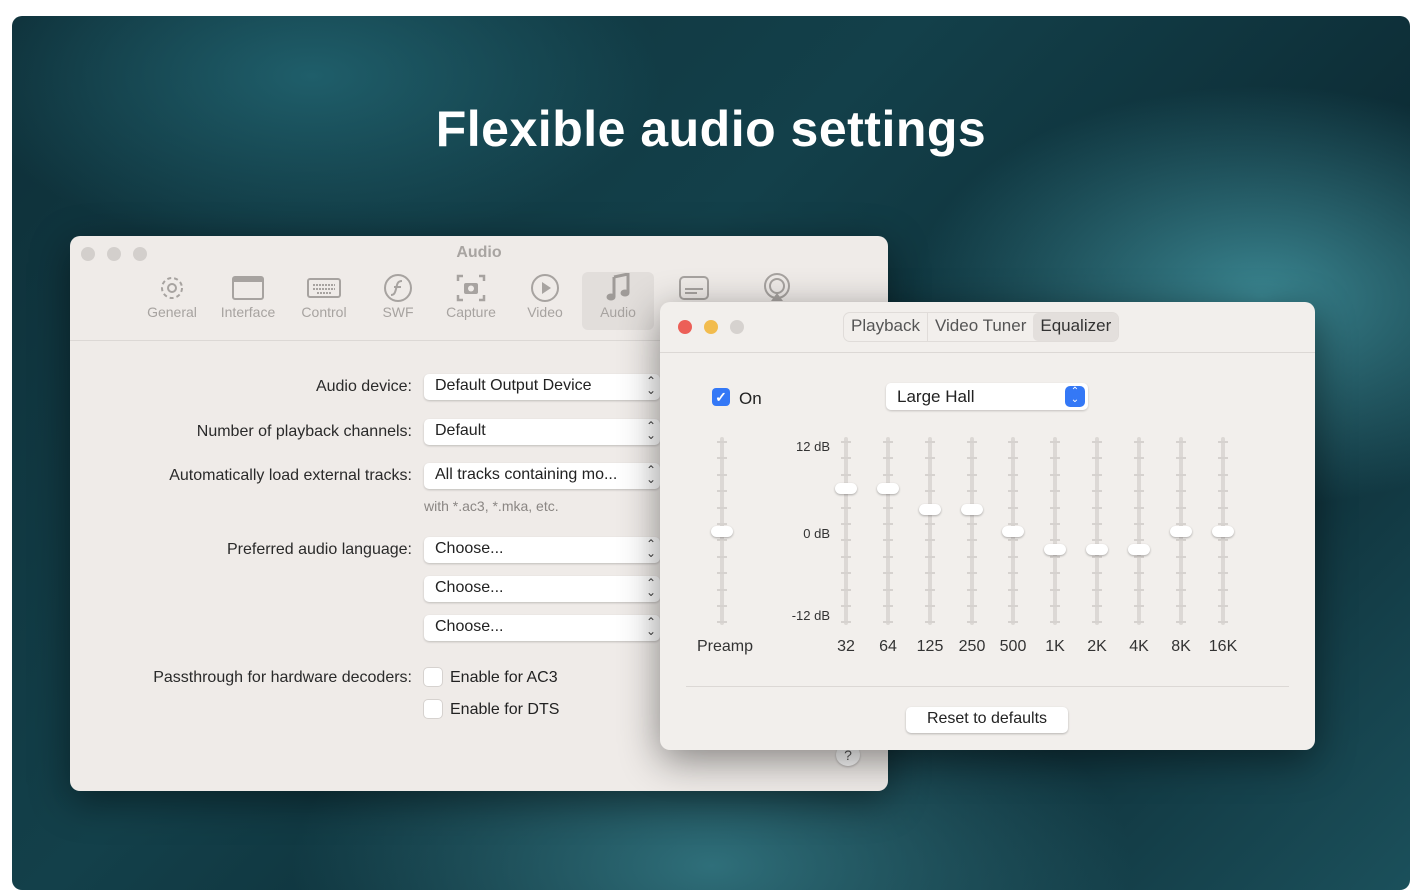 The image size is (1422, 896). What do you see at coordinates (846, 488) in the screenshot?
I see `band-32-slider-knob` at bounding box center [846, 488].